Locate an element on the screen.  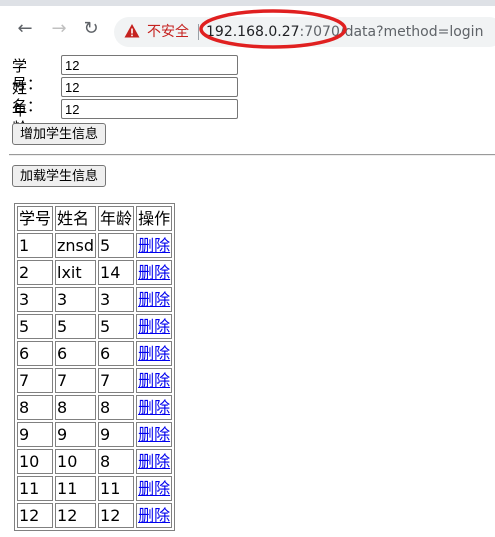
cell-id: 11 is located at coordinates (35, 488).